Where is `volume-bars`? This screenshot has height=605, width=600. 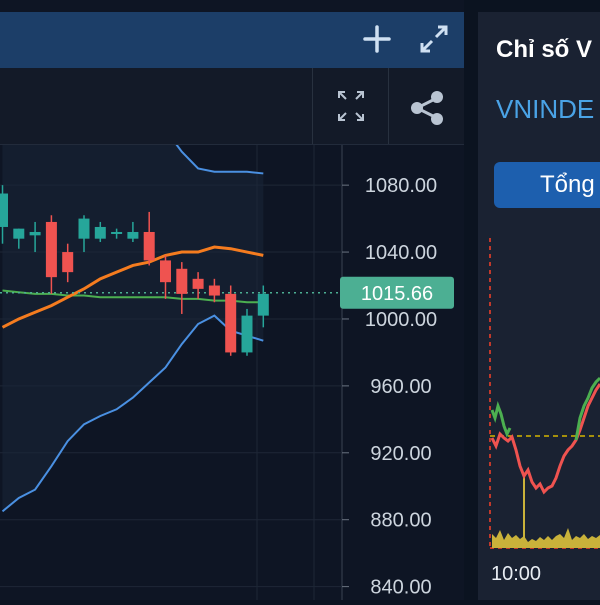 volume-bars is located at coordinates (546, 538).